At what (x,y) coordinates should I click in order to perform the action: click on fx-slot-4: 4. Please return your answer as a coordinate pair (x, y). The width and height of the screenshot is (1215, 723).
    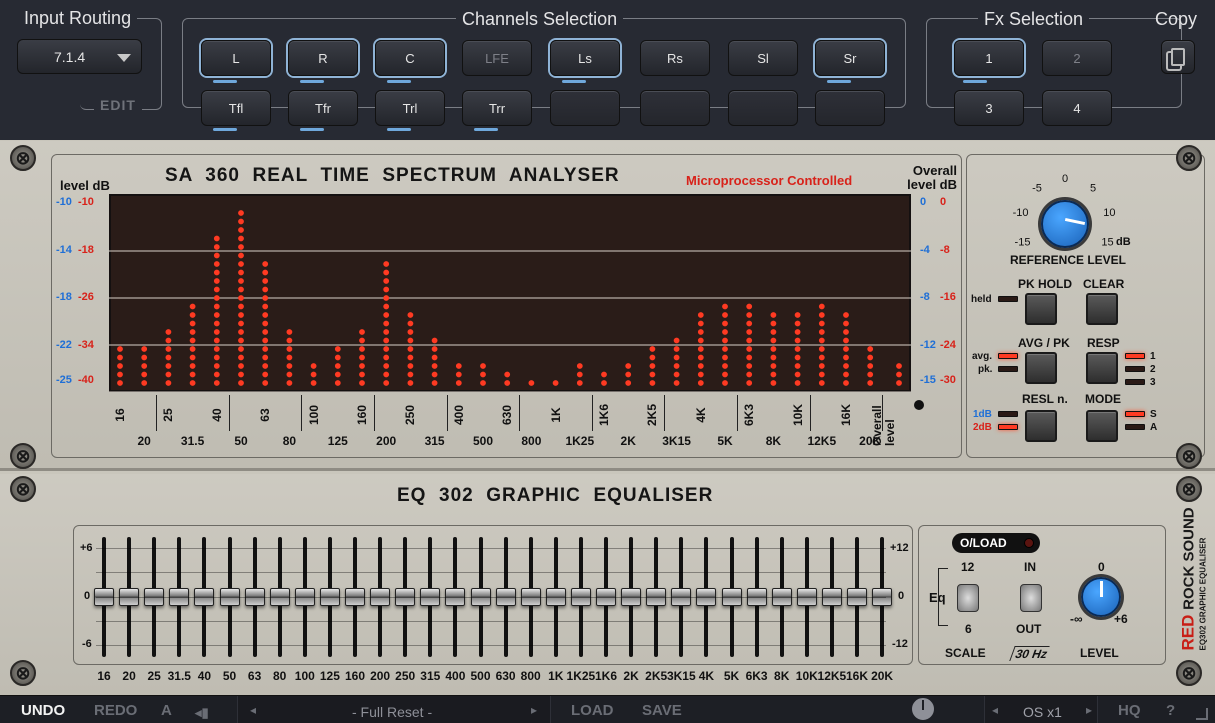
    Looking at the image, I should click on (1077, 108).